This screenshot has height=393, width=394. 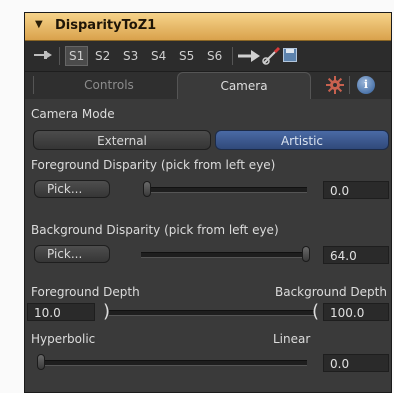 I want to click on slot-s2: S2, so click(x=102, y=56).